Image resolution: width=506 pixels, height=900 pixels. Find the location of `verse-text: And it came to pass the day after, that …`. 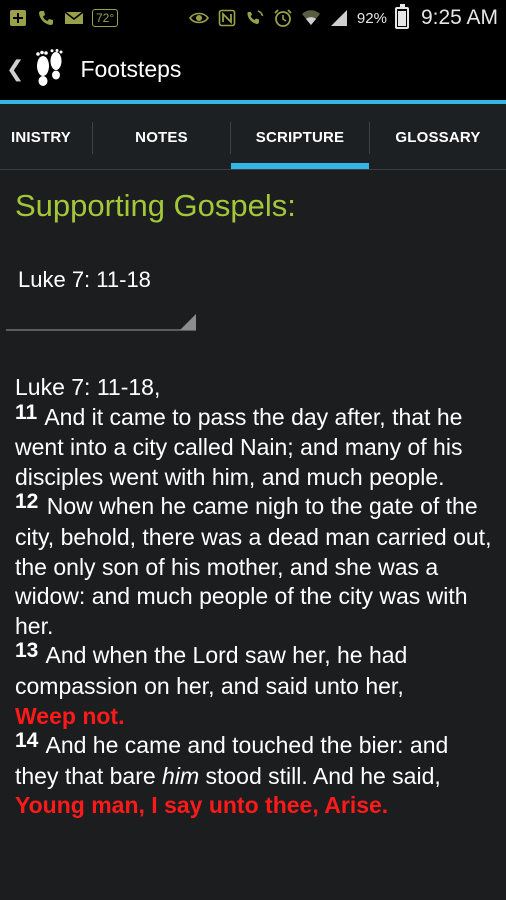

verse-text: And it came to pass the day after, that … is located at coordinates (239, 446).